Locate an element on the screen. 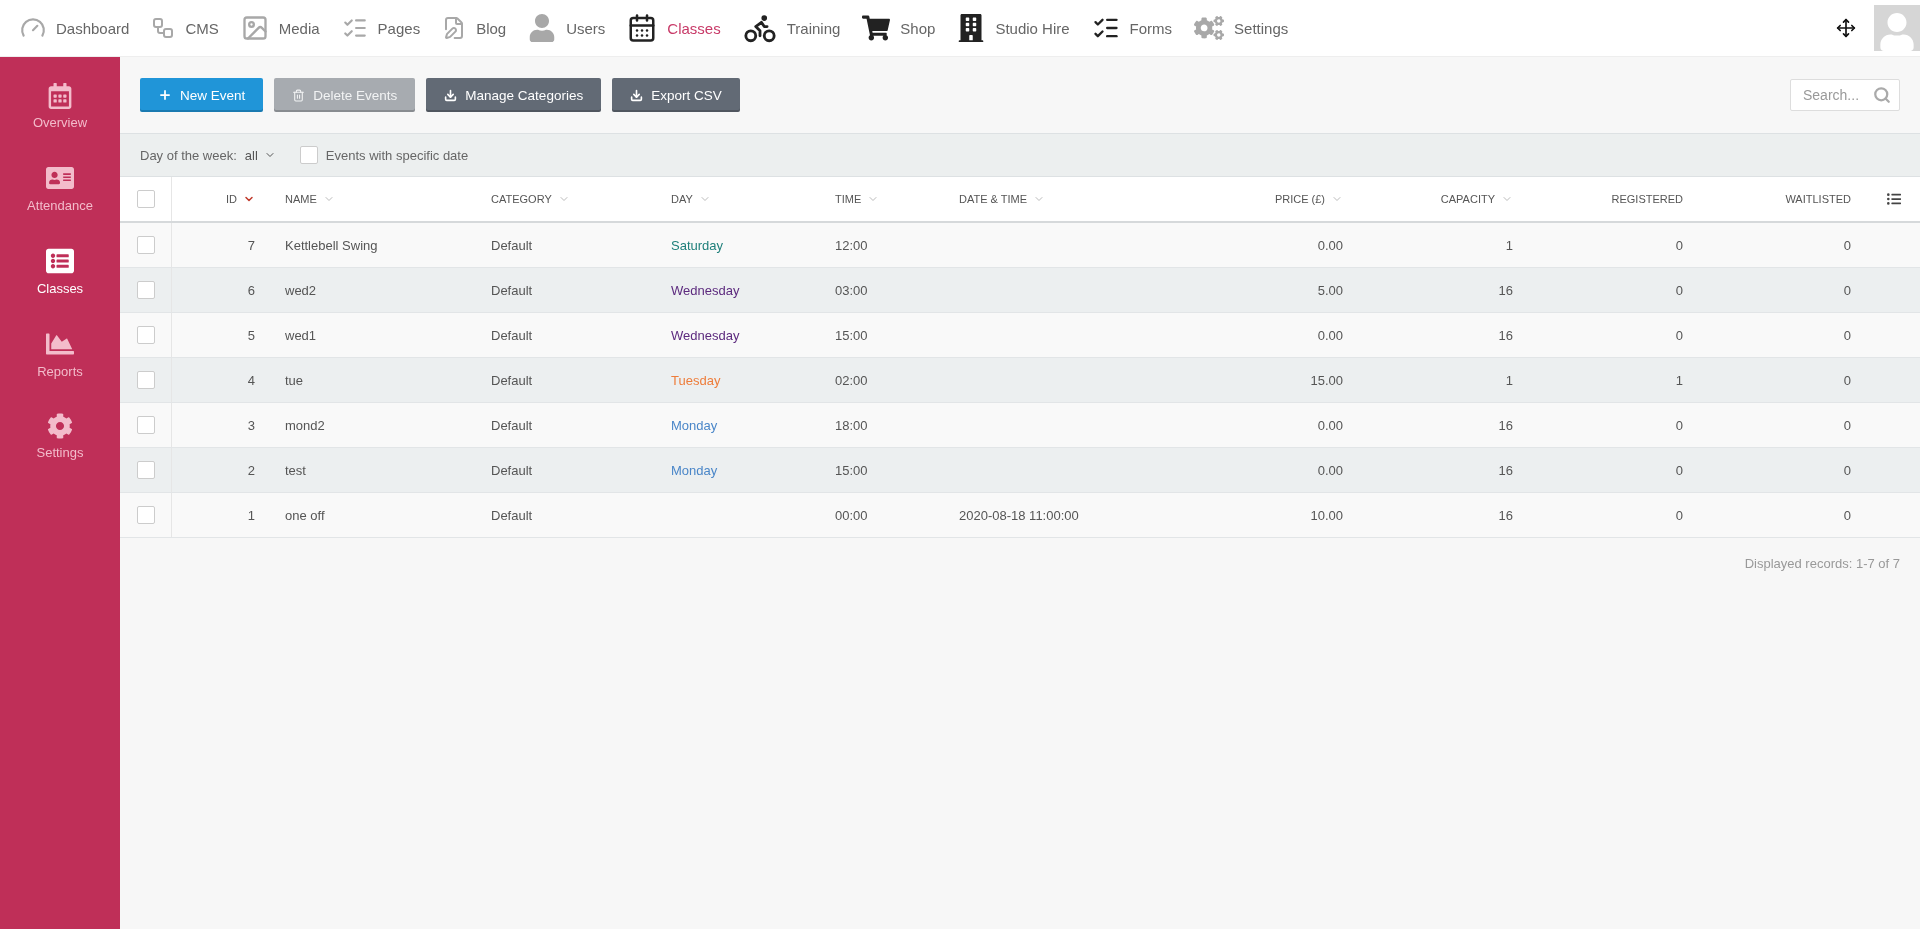 The width and height of the screenshot is (1920, 929). day-dropdown: all is located at coordinates (260, 155).